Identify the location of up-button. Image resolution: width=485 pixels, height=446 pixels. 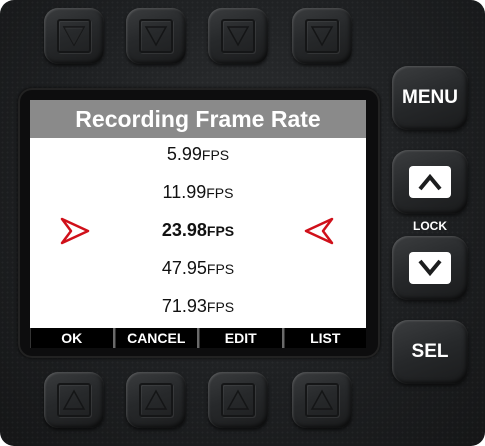
(430, 182).